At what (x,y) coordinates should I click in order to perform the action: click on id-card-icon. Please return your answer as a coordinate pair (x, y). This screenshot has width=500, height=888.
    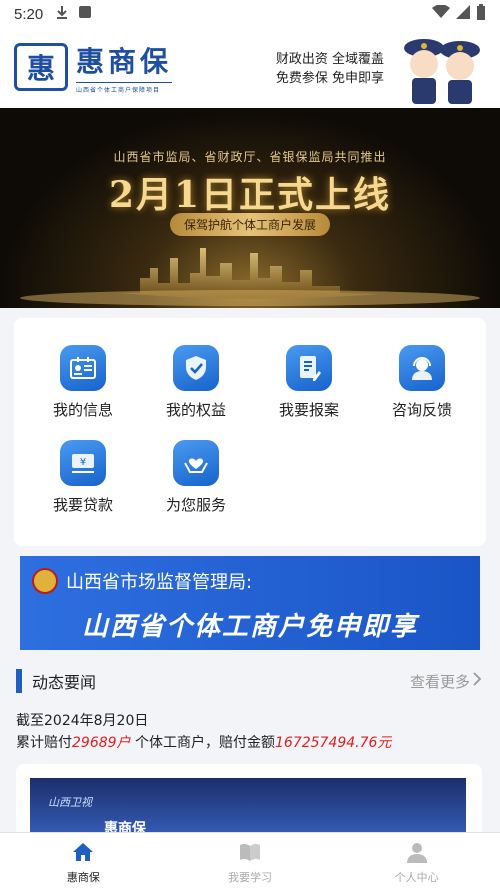
    Looking at the image, I should click on (83, 368).